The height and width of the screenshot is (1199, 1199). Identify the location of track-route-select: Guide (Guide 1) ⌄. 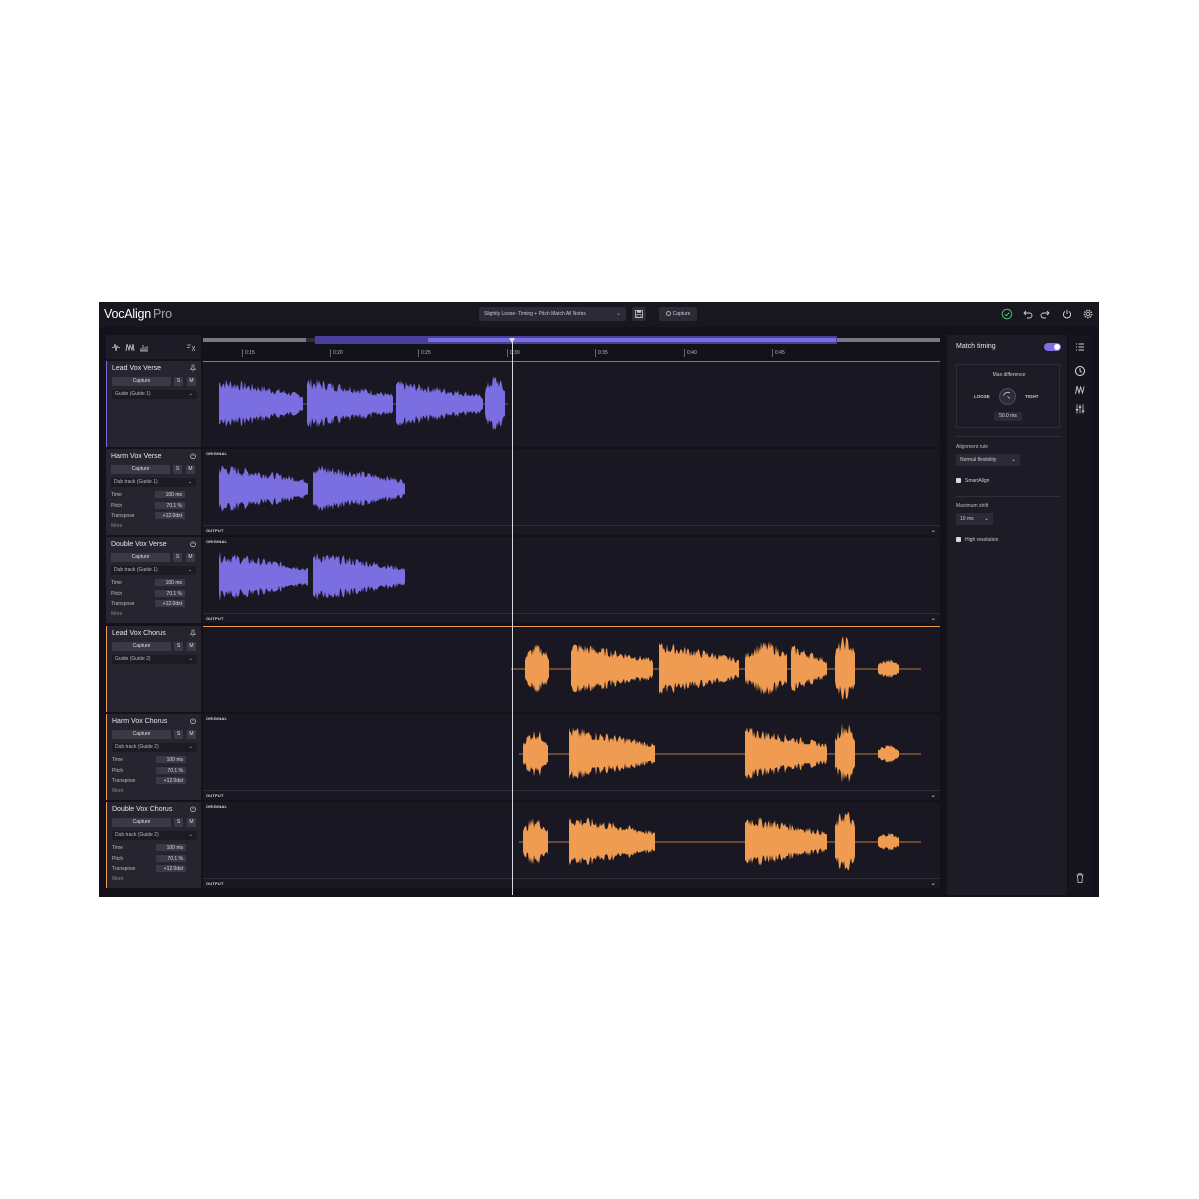
(154, 394).